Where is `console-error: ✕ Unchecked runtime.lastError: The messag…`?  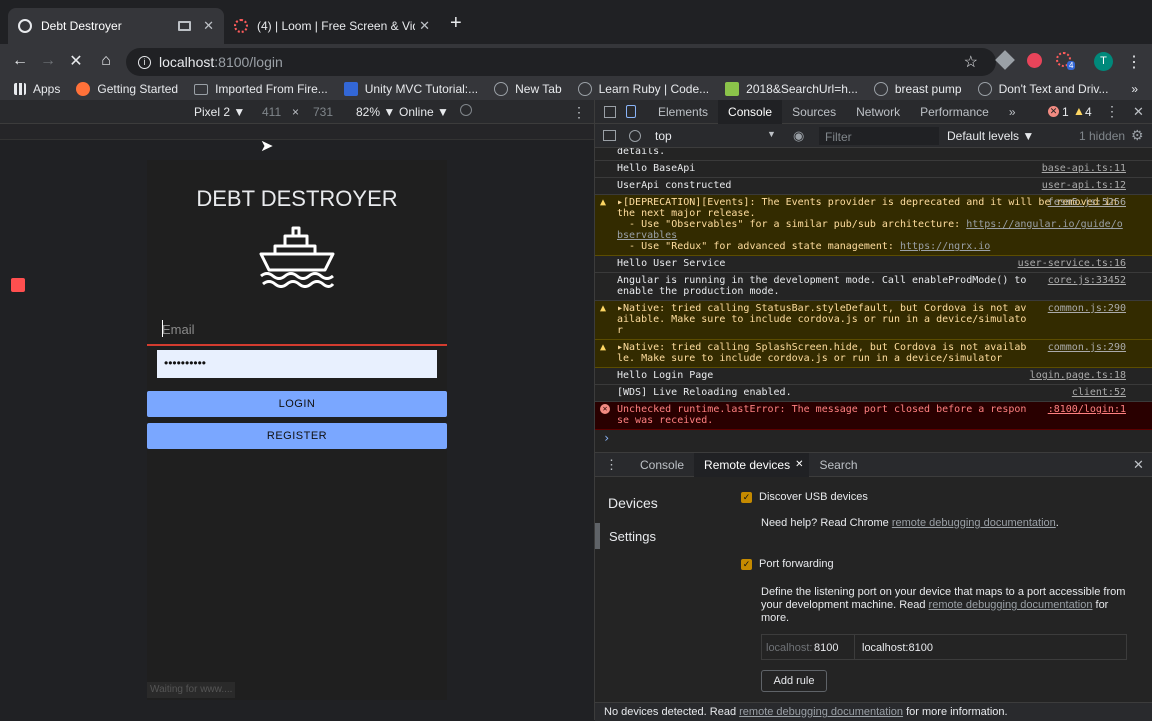
console-error: ✕ Unchecked runtime.lastError: The messag… is located at coordinates (873, 416).